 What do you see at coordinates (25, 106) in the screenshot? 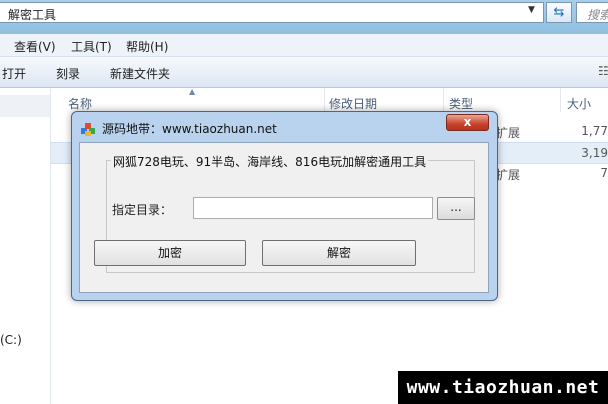
I see `nav-selected-row` at bounding box center [25, 106].